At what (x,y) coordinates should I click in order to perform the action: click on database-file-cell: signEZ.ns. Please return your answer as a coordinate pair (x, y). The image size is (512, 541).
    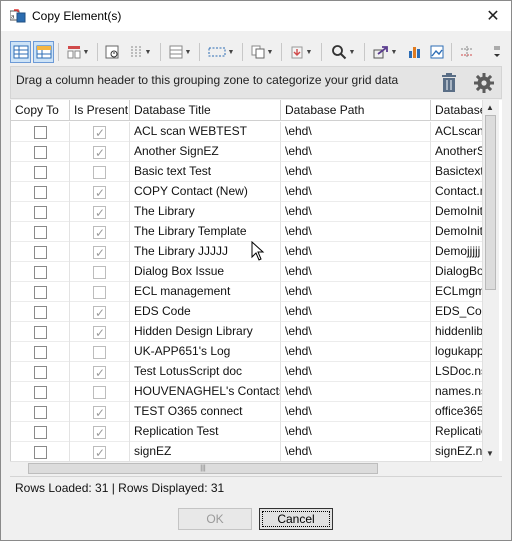
    Looking at the image, I should click on (458, 451).